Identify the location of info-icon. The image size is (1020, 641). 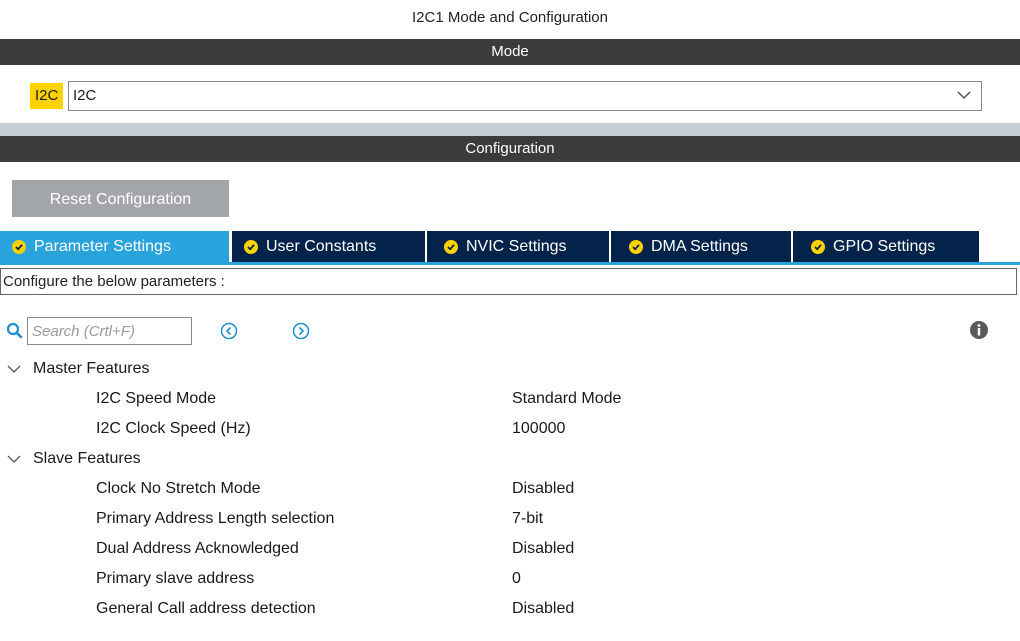
(979, 330).